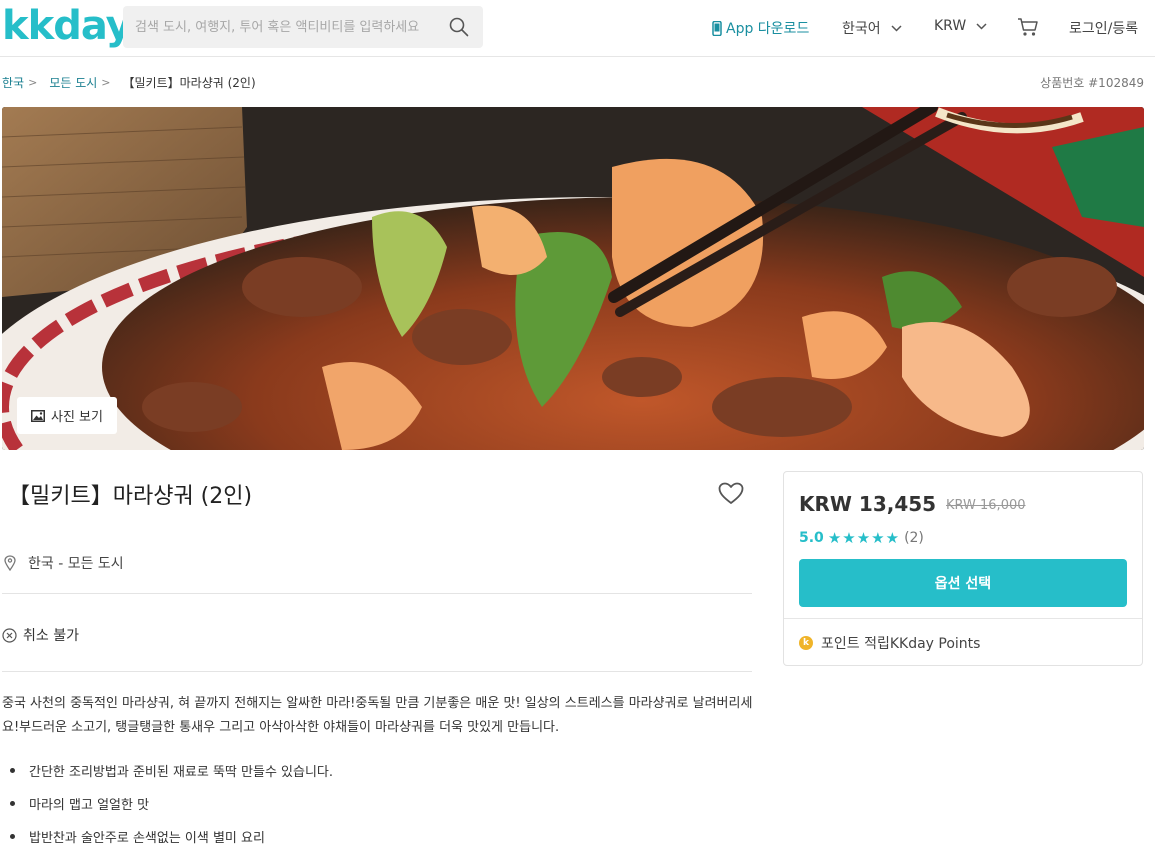 The height and width of the screenshot is (859, 1155). I want to click on product-location: 한국 - 모든 도시, so click(64, 563).